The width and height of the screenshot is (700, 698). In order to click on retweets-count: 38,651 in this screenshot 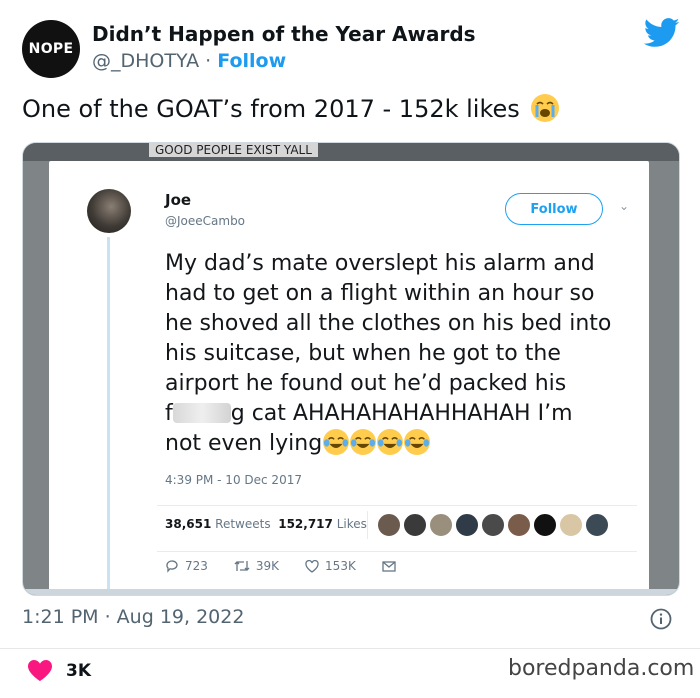, I will do `click(188, 524)`.